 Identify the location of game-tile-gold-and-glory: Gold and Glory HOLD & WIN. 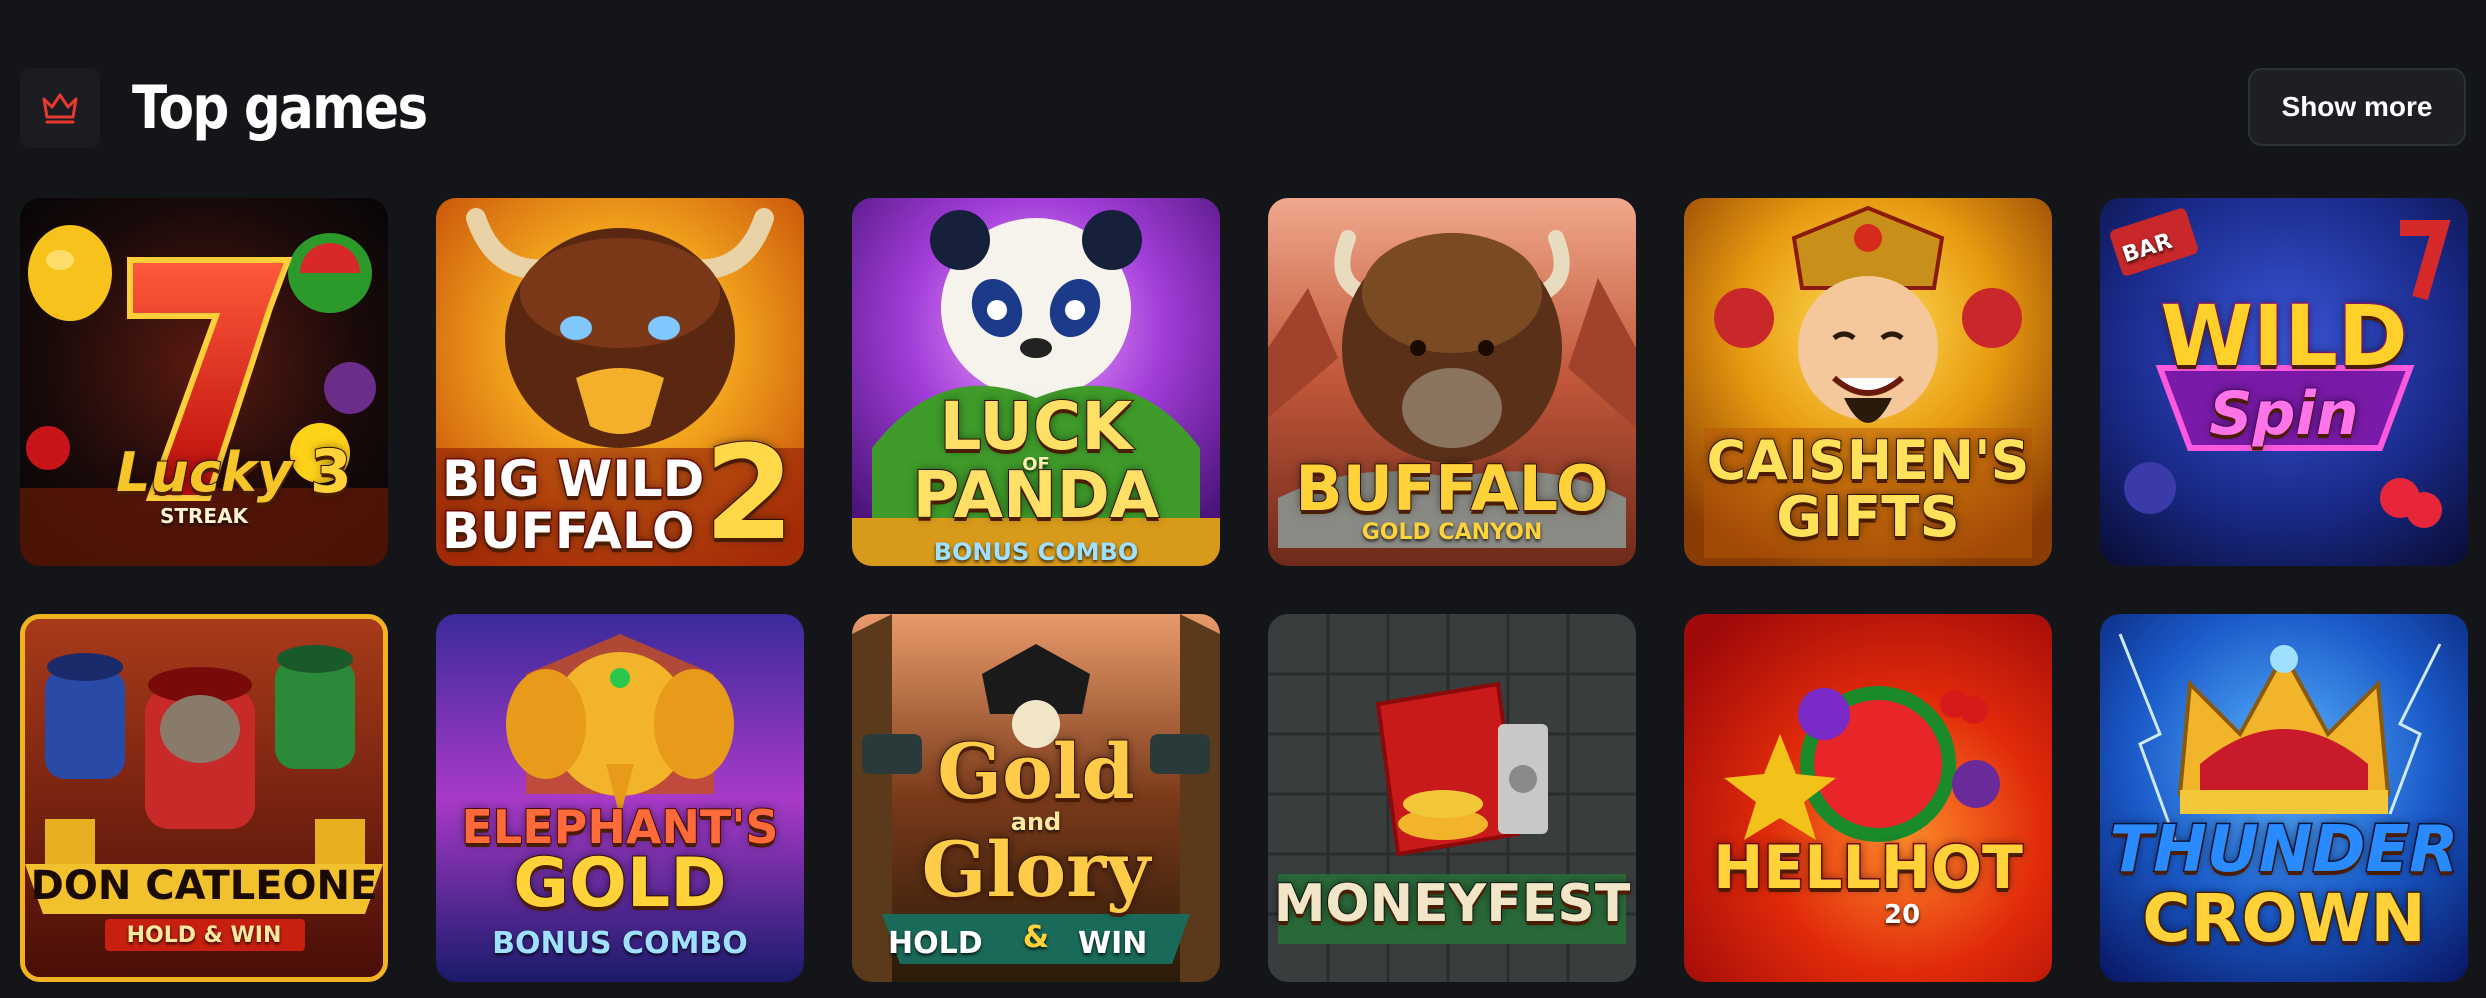
(1036, 798).